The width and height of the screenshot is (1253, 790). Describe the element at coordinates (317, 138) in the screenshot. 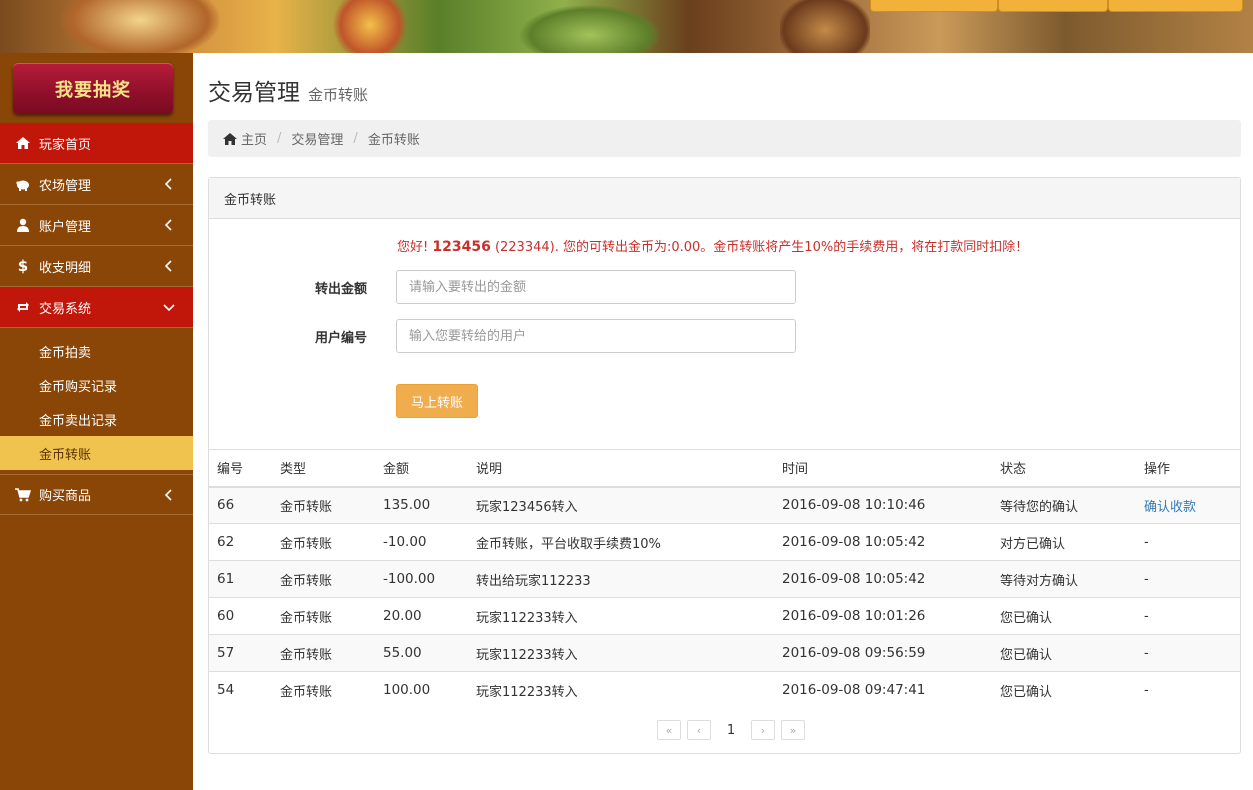

I see `breadcrumb-level1: 交易管理` at that location.